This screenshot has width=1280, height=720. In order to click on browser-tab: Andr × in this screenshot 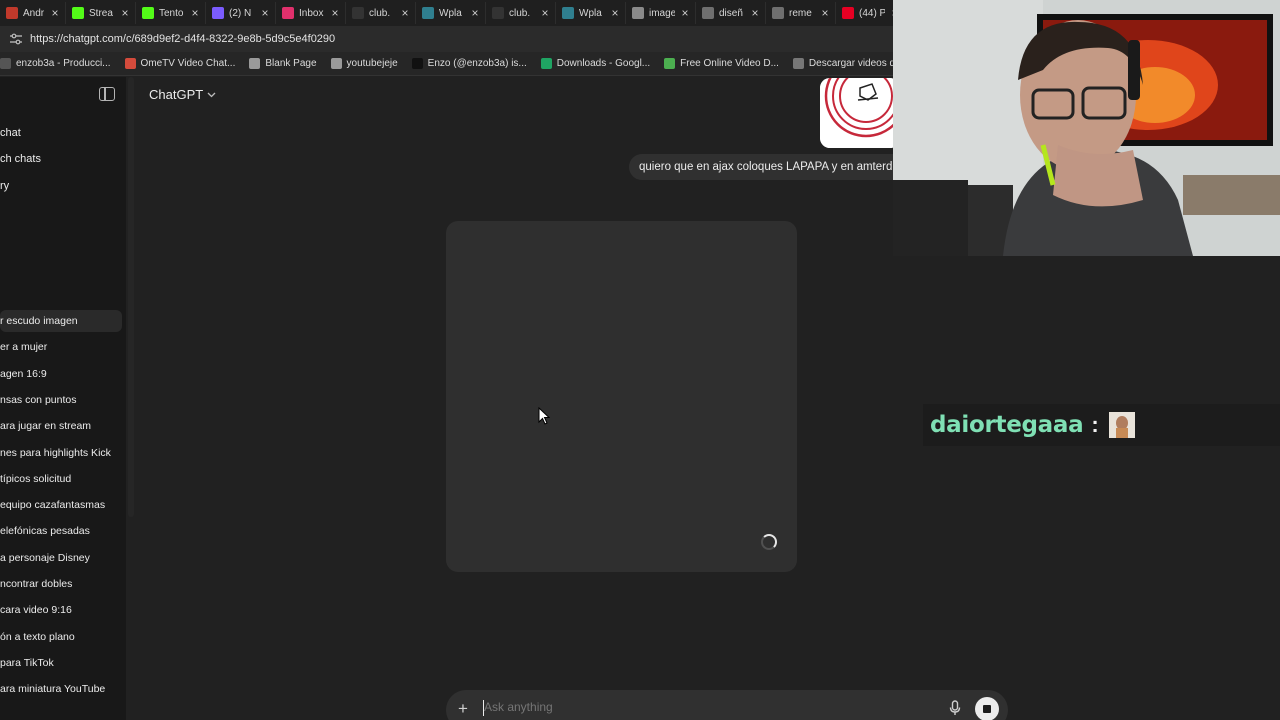, I will do `click(33, 13)`.